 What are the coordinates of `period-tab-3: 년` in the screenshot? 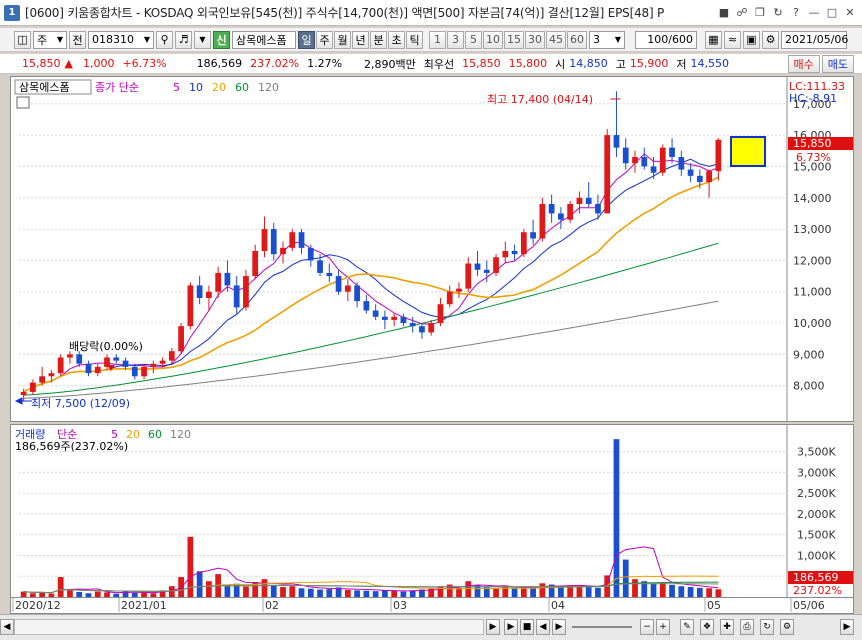 It's located at (360, 39).